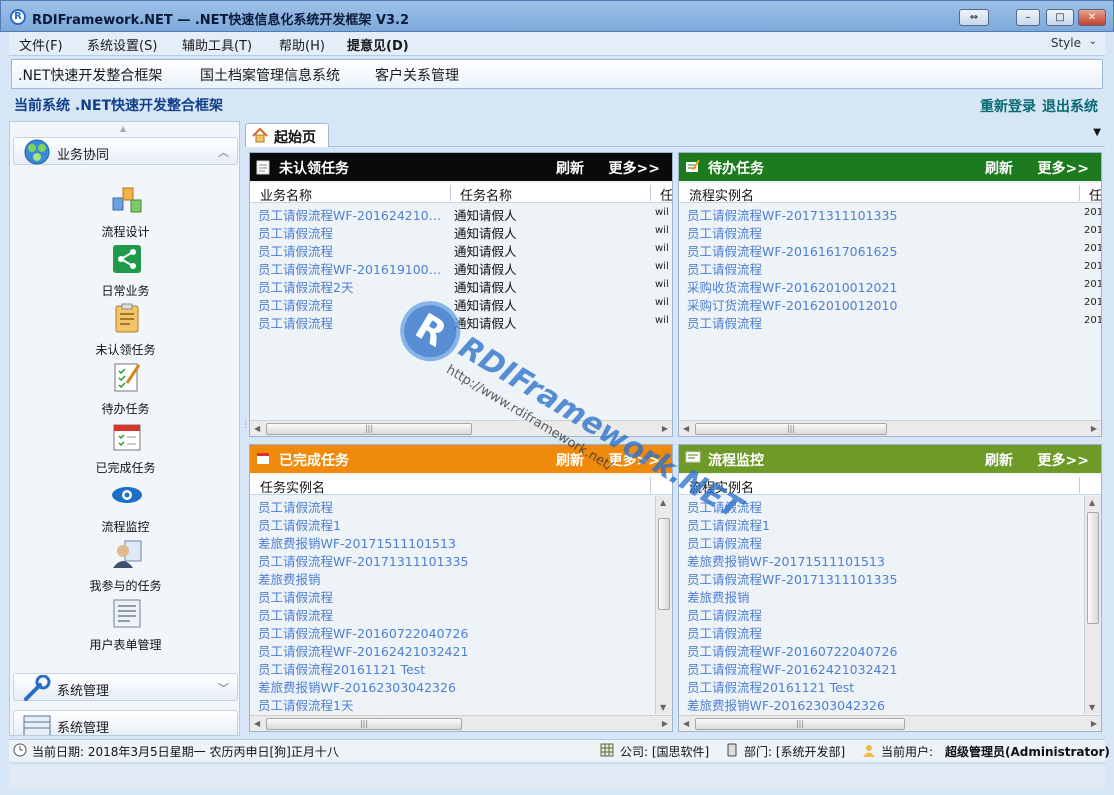 This screenshot has height=795, width=1114. What do you see at coordinates (123, 128) in the screenshot?
I see `sidebar-scroll-up-icon: ▲` at bounding box center [123, 128].